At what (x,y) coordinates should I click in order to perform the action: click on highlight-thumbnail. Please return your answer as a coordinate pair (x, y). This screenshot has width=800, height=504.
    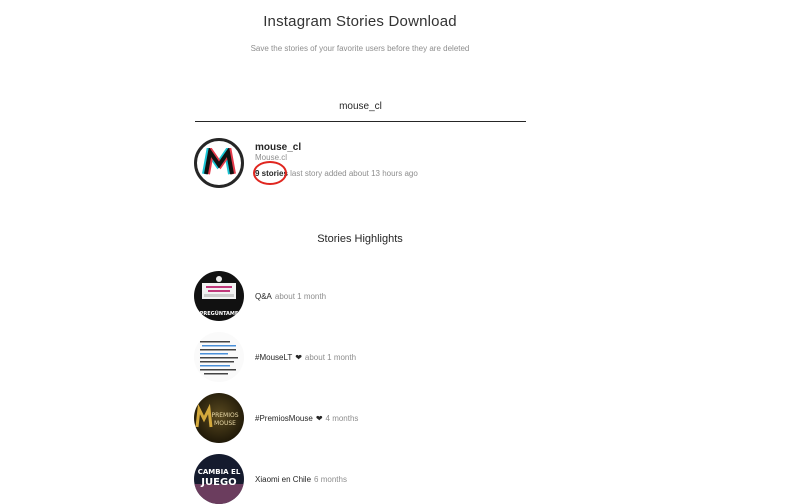
    Looking at the image, I should click on (219, 357).